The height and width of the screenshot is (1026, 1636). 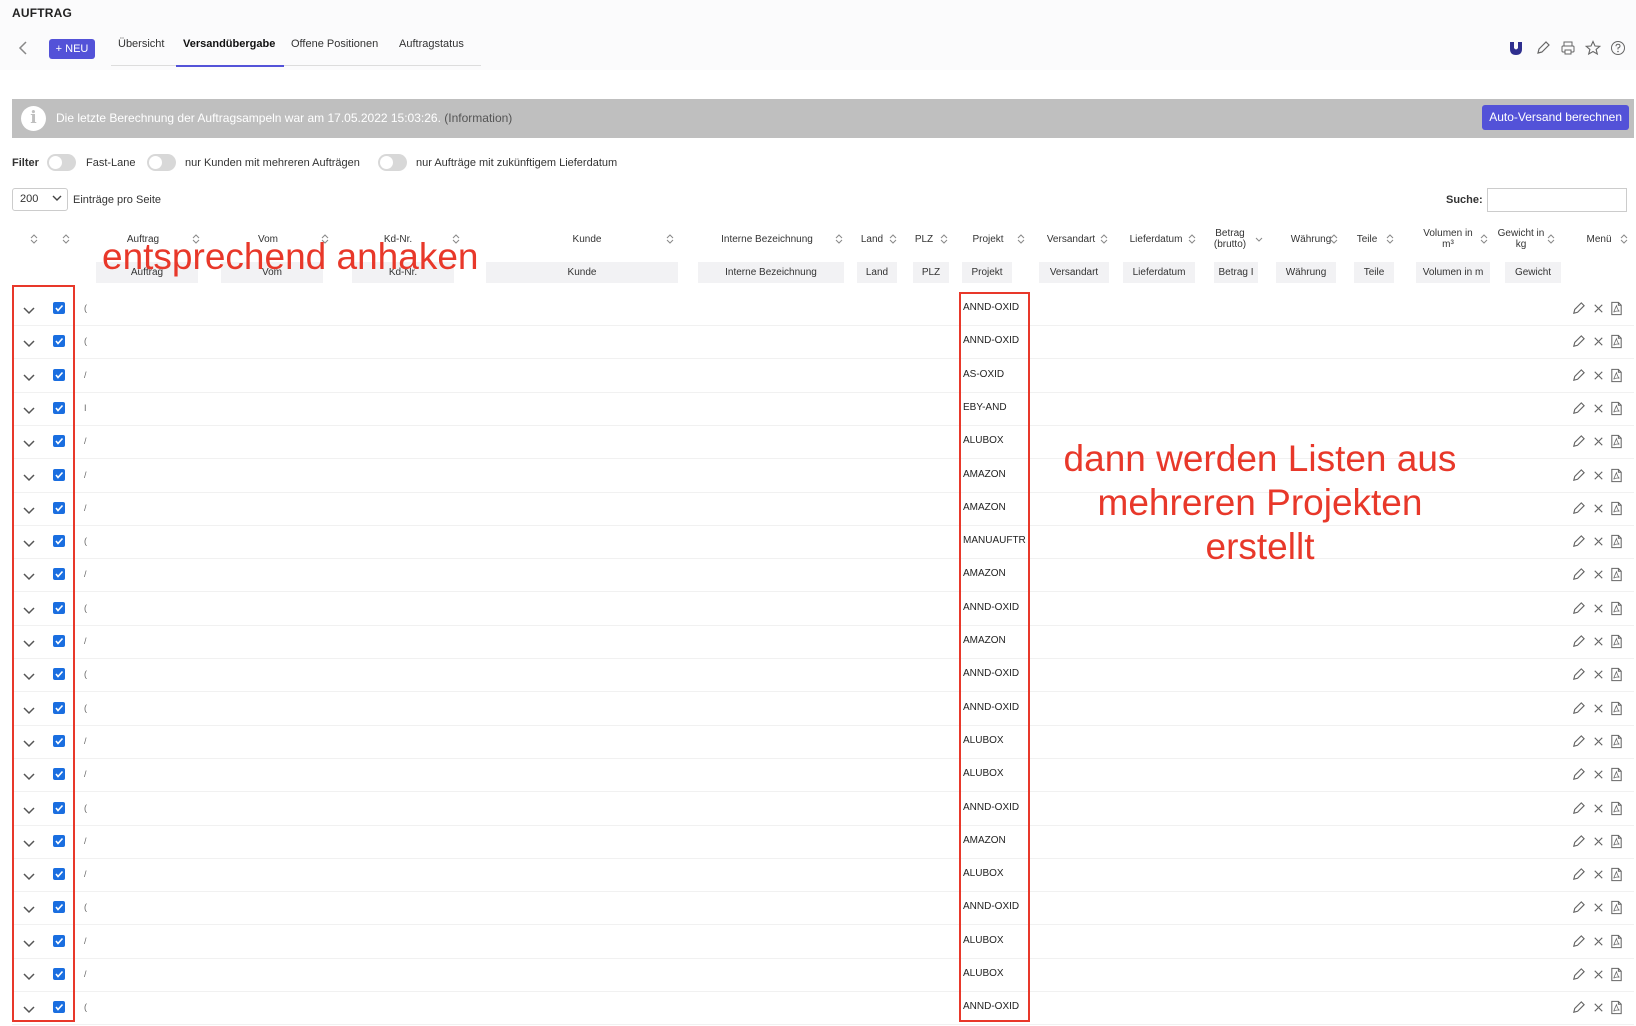 What do you see at coordinates (1618, 48) in the screenshot?
I see `help-icon` at bounding box center [1618, 48].